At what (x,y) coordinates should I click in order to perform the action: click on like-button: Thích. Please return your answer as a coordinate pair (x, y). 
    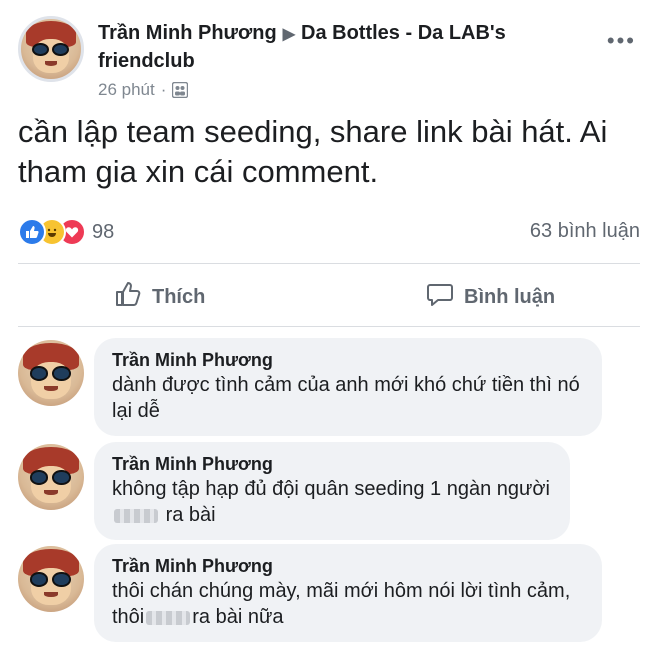
    Looking at the image, I should click on (159, 297).